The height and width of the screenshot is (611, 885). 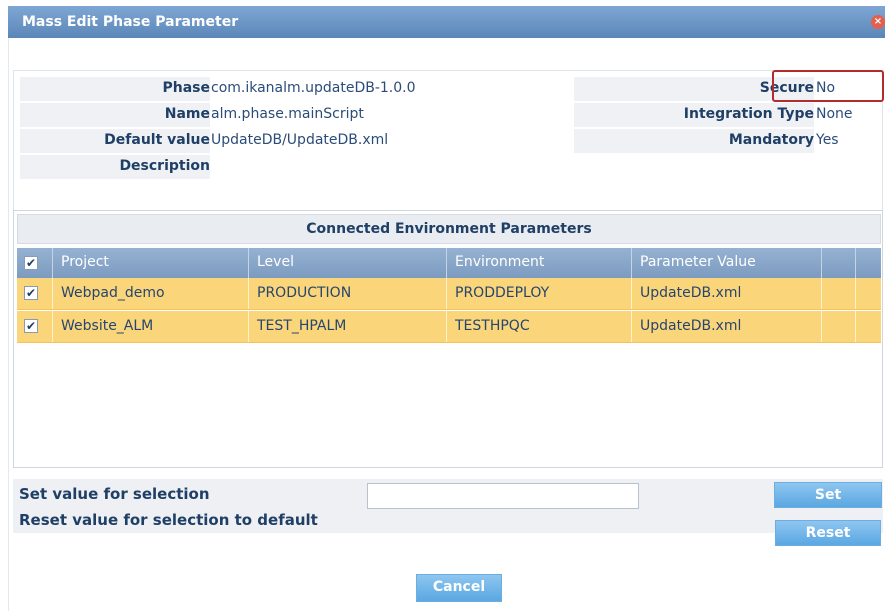 What do you see at coordinates (459, 588) in the screenshot?
I see `cancel-button: Cancel` at bounding box center [459, 588].